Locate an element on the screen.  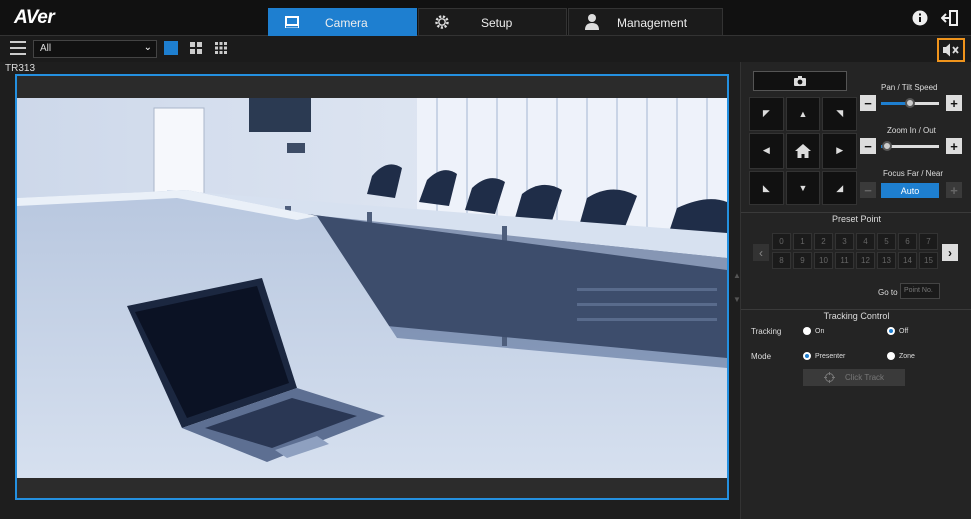
ptz-direction-pad: ◤ ▲ ◥ ◀ ▶ ◣ ▼ ◢ is located at coordinates (803, 151).